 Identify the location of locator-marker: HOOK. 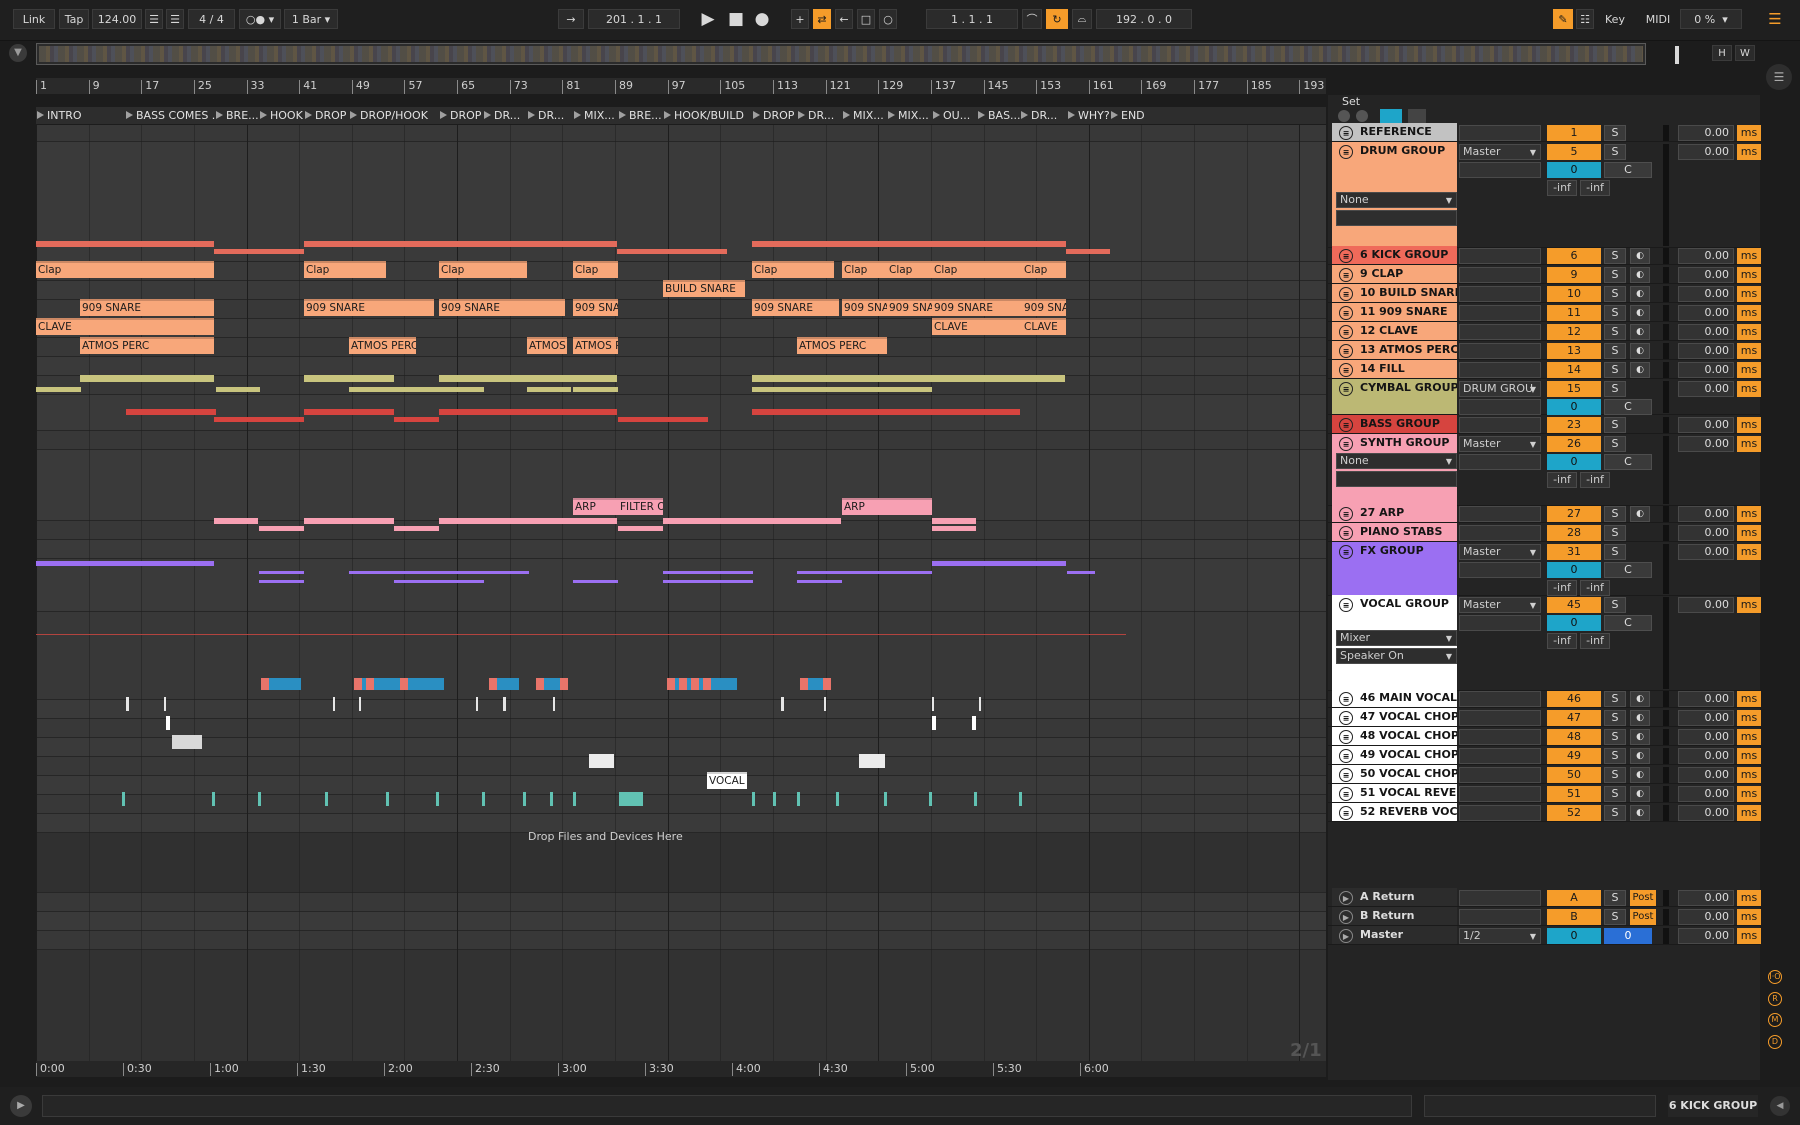
(281, 115).